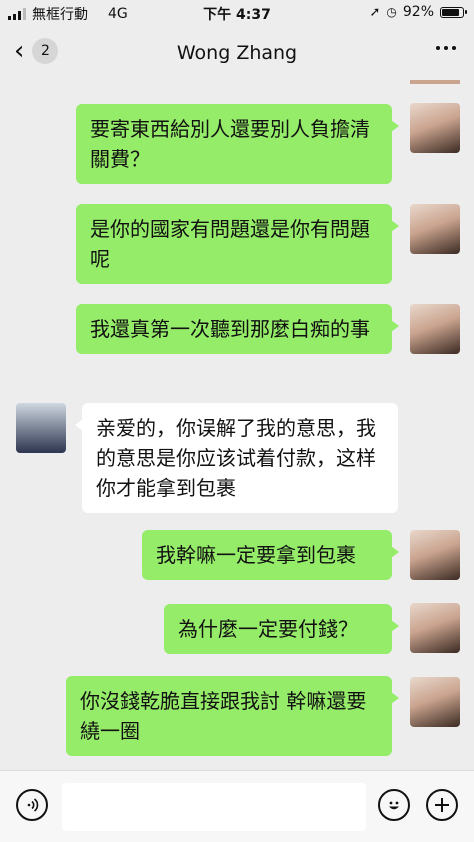 This screenshot has width=474, height=842. What do you see at coordinates (391, 12) in the screenshot?
I see `alarm-icon: ◷` at bounding box center [391, 12].